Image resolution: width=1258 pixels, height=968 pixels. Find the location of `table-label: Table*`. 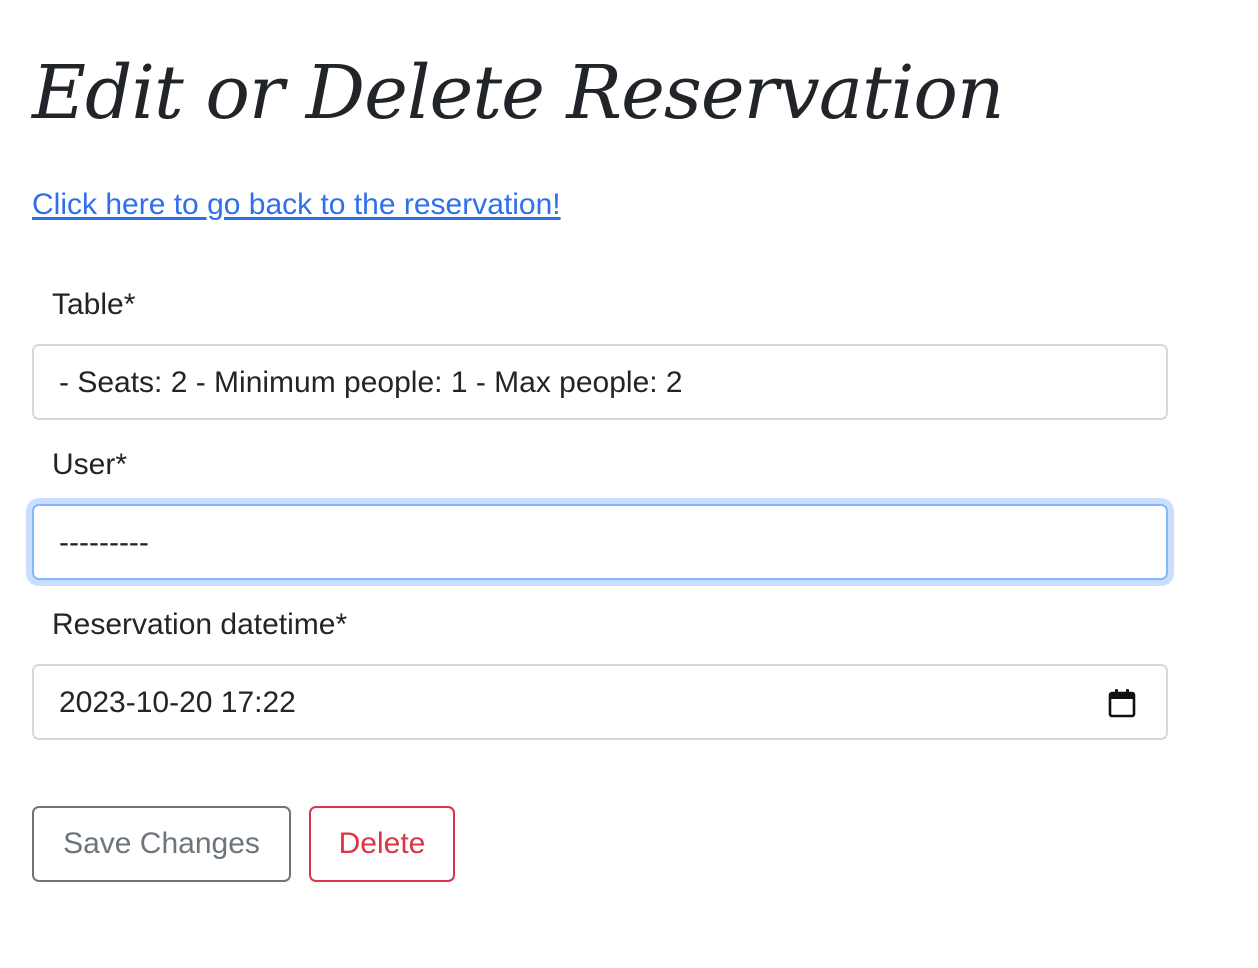

table-label: Table* is located at coordinates (94, 304).